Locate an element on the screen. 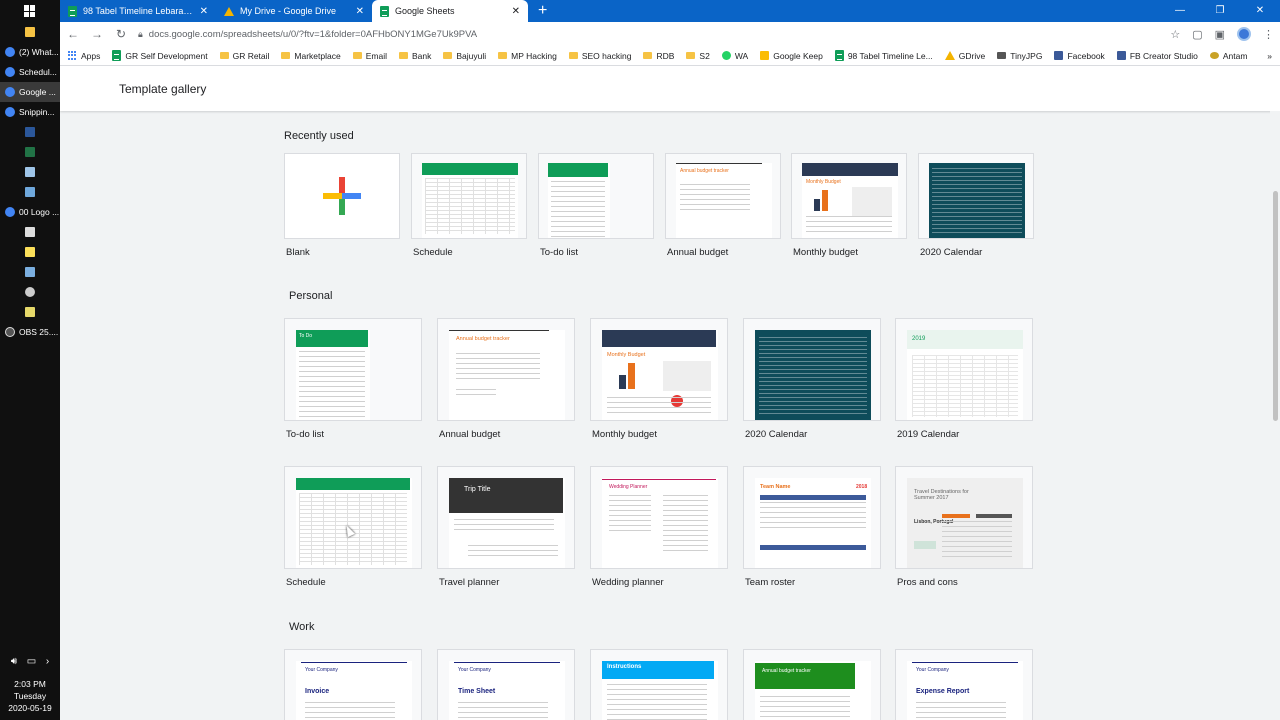 The image size is (1280, 720). template-travel-planner: Trip Title Travel planner is located at coordinates (506, 527).